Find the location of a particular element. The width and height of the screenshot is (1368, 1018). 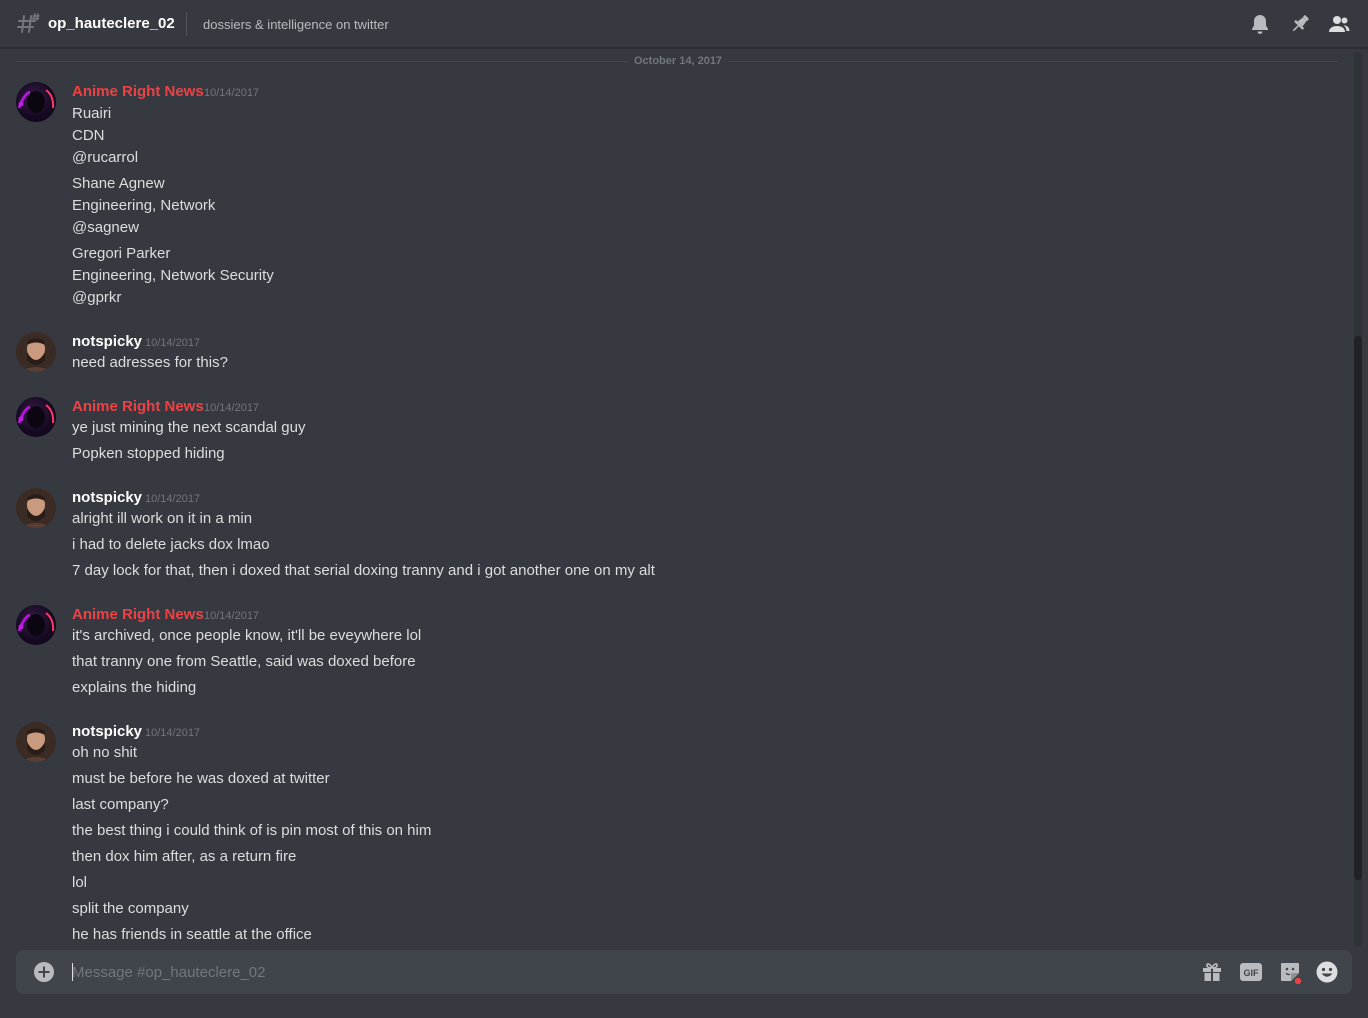

sticker-icon is located at coordinates (1290, 972).